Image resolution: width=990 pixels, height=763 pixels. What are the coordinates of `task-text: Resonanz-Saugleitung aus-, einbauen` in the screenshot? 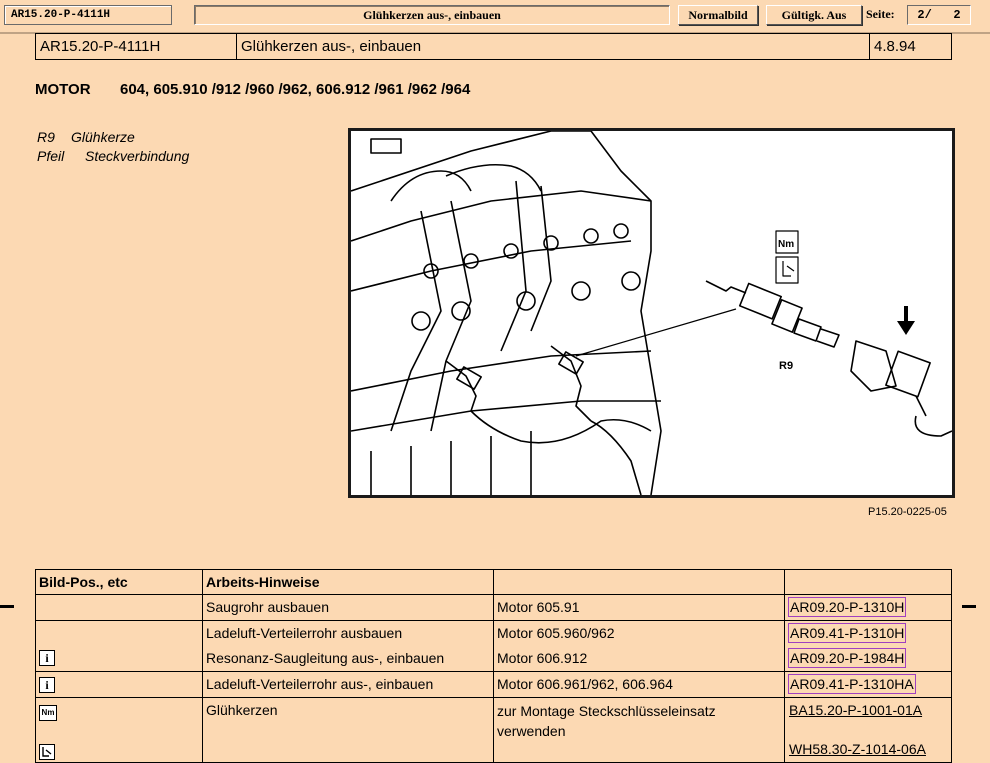 It's located at (325, 658).